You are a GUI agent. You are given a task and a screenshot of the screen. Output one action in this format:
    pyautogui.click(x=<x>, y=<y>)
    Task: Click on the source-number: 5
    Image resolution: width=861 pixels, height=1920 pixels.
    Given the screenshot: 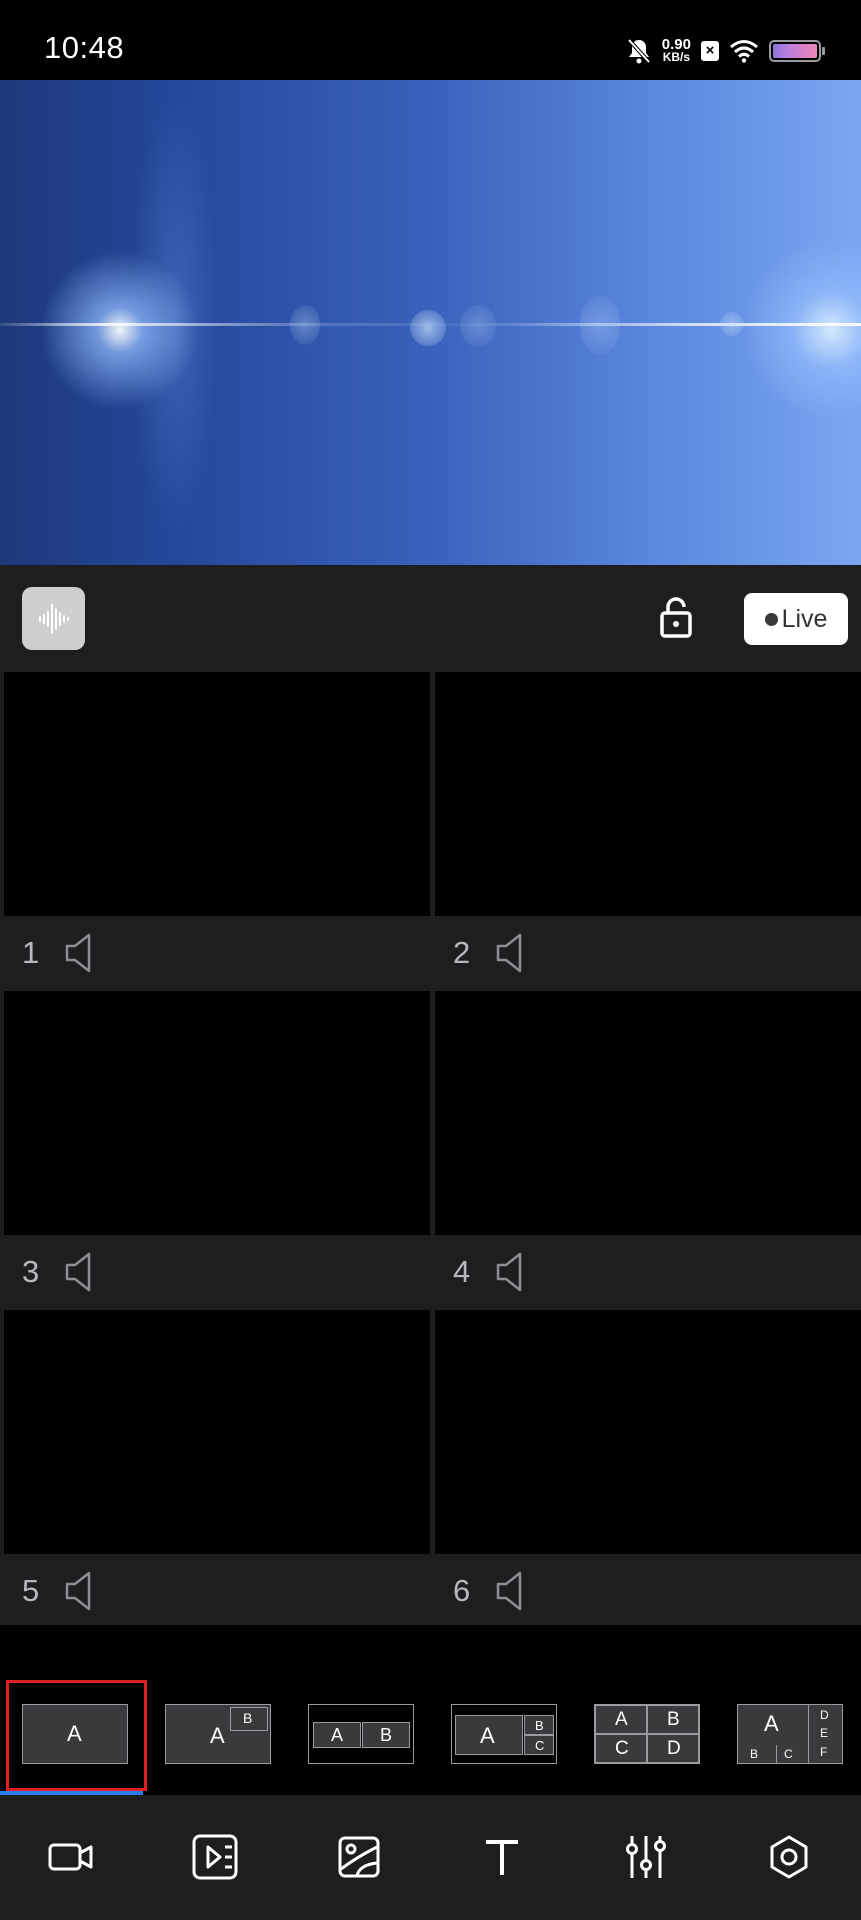 What is the action you would take?
    pyautogui.click(x=31, y=1590)
    